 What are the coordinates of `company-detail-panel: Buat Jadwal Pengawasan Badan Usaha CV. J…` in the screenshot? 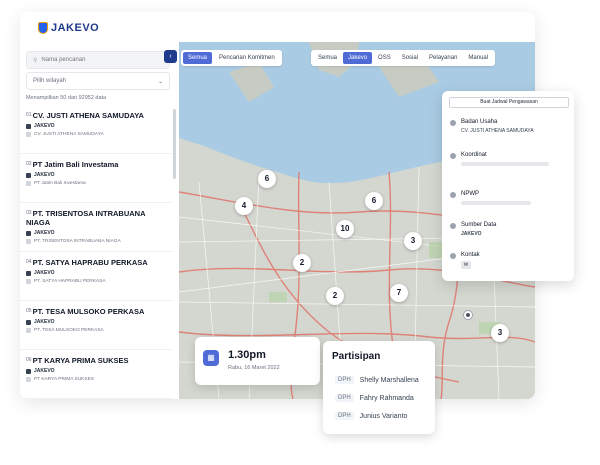 It's located at (508, 186).